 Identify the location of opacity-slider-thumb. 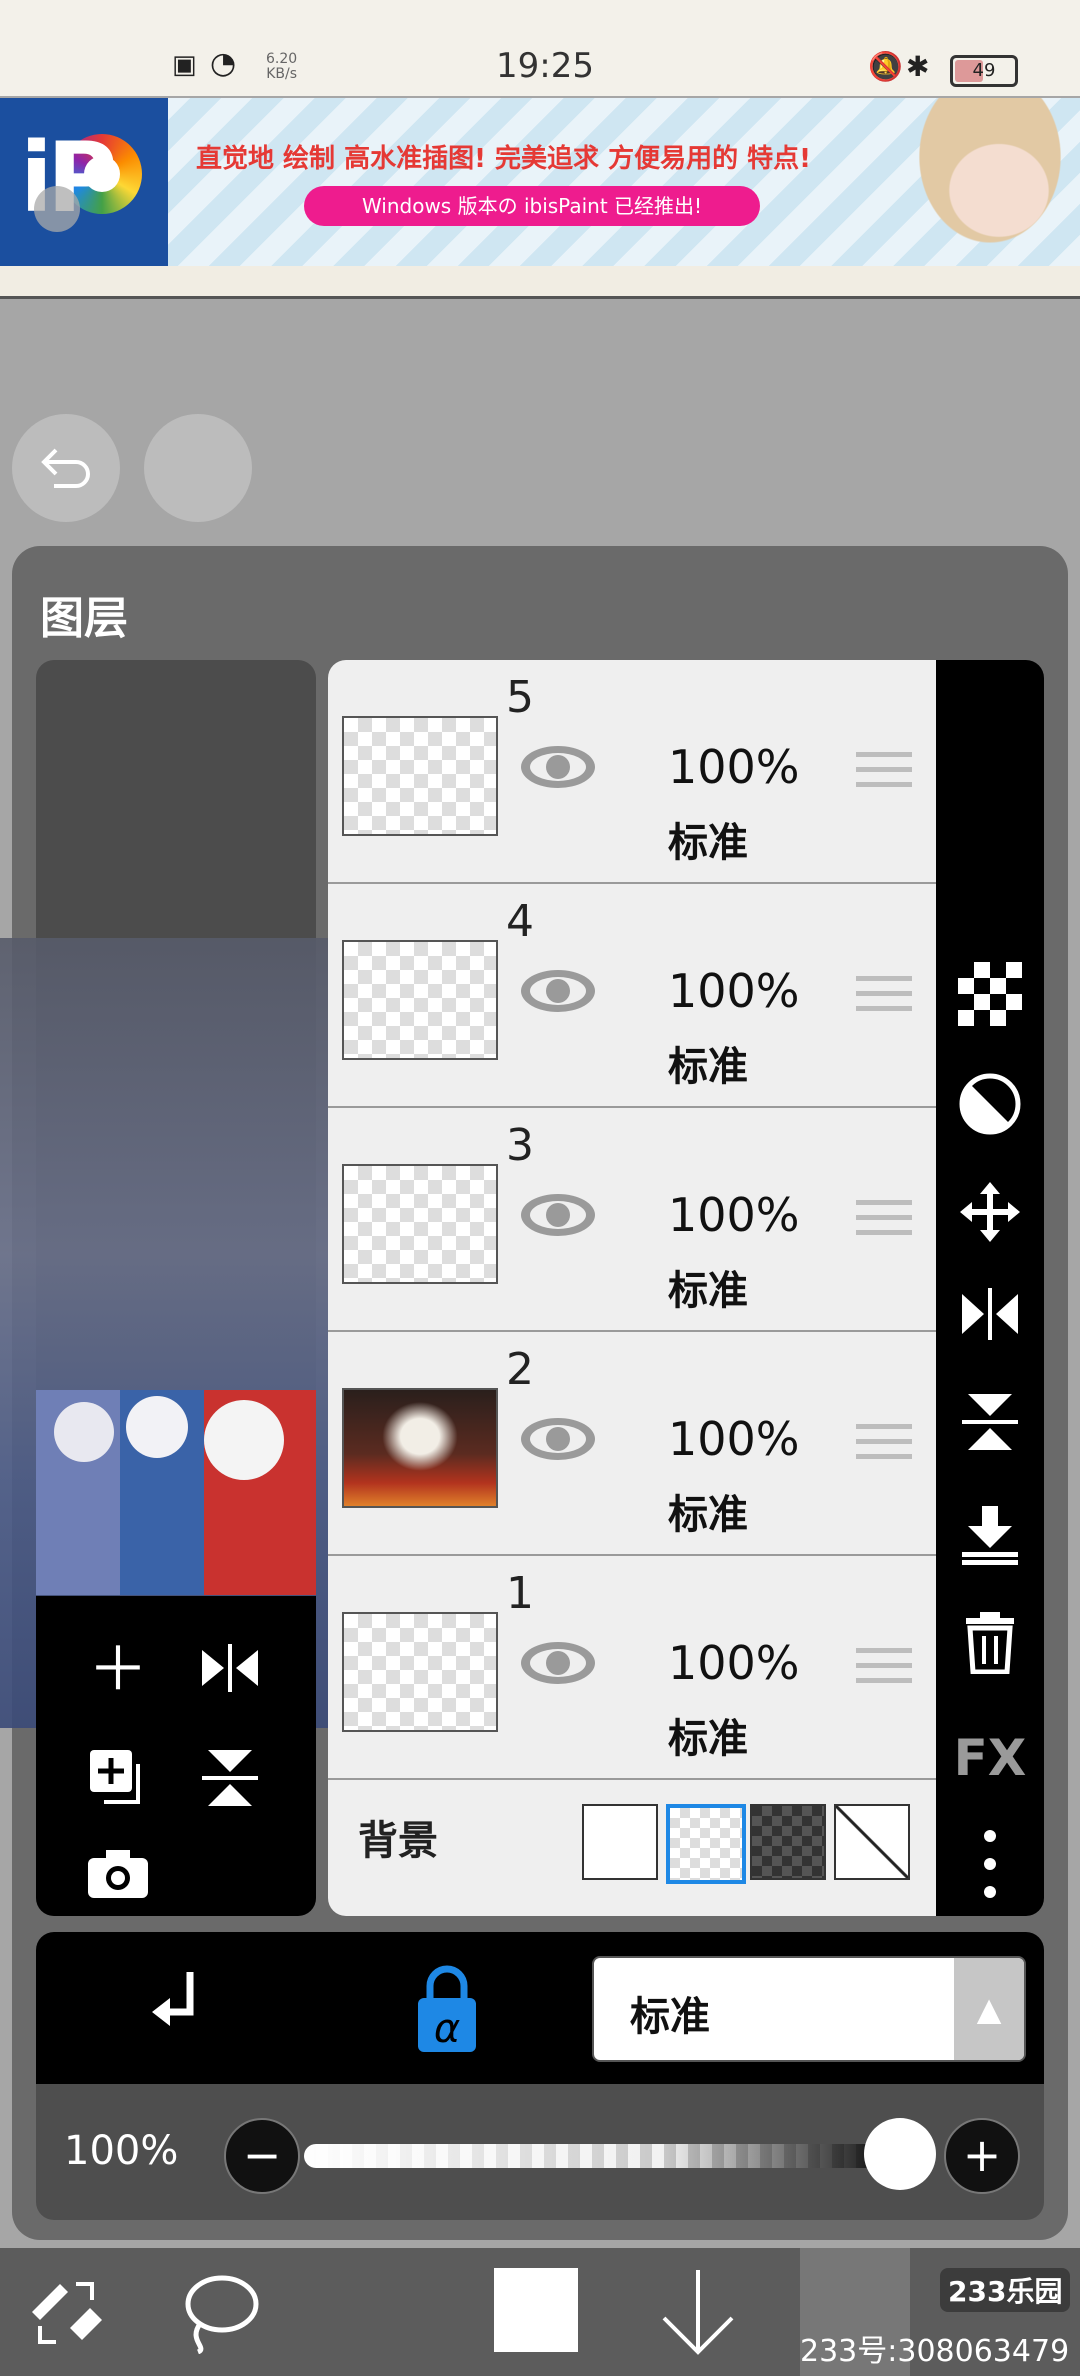
(900, 2154).